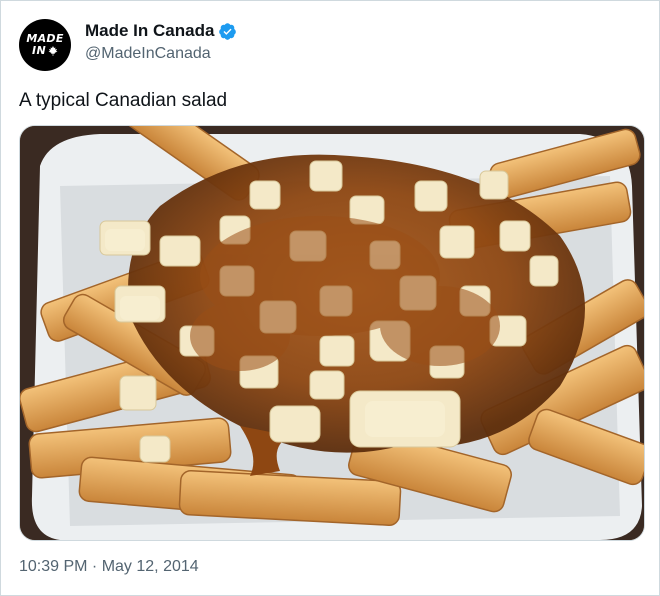 The width and height of the screenshot is (660, 596). What do you see at coordinates (39, 50) in the screenshot?
I see `avatar-text-line2: IN` at bounding box center [39, 50].